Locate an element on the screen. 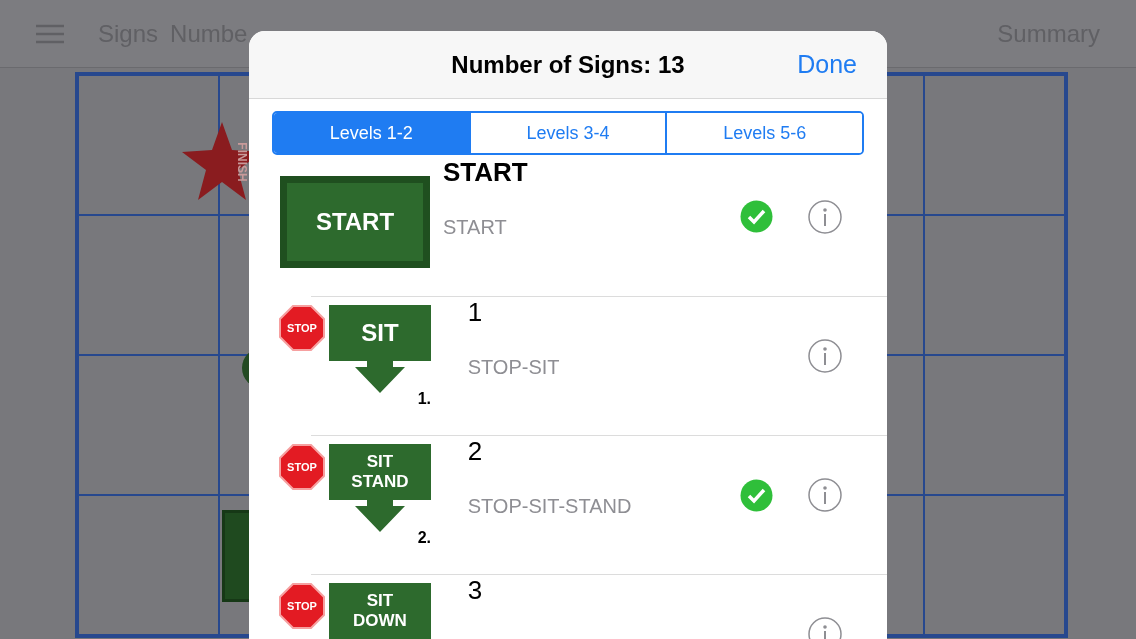 The image size is (1136, 639). level-tab: Levels 5-6 is located at coordinates (763, 133).